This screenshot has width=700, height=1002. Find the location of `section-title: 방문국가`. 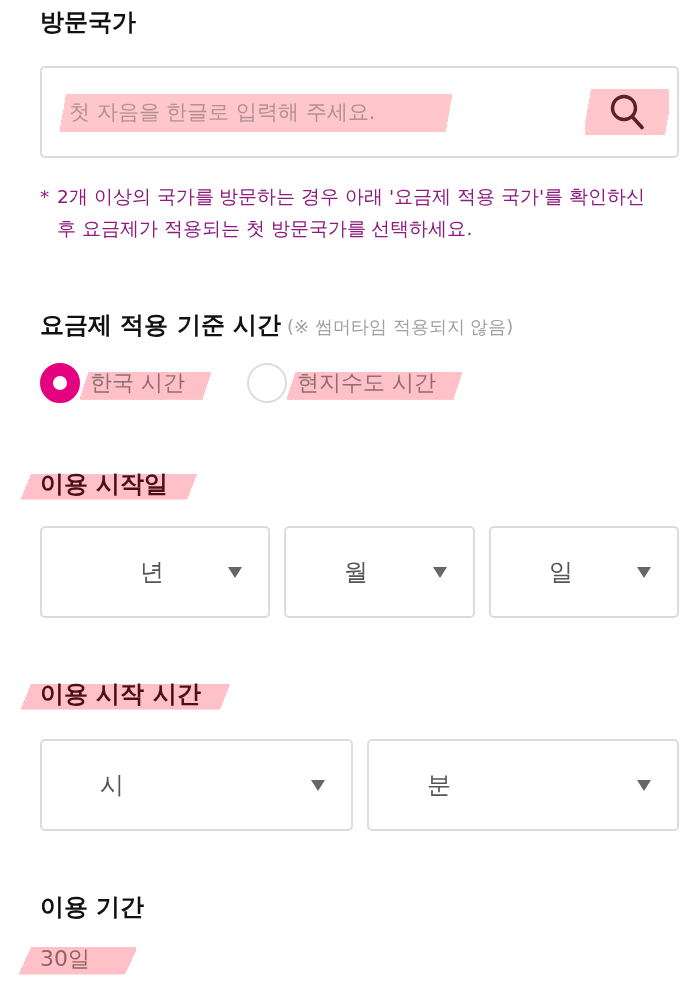

section-title: 방문국가 is located at coordinates (88, 22).